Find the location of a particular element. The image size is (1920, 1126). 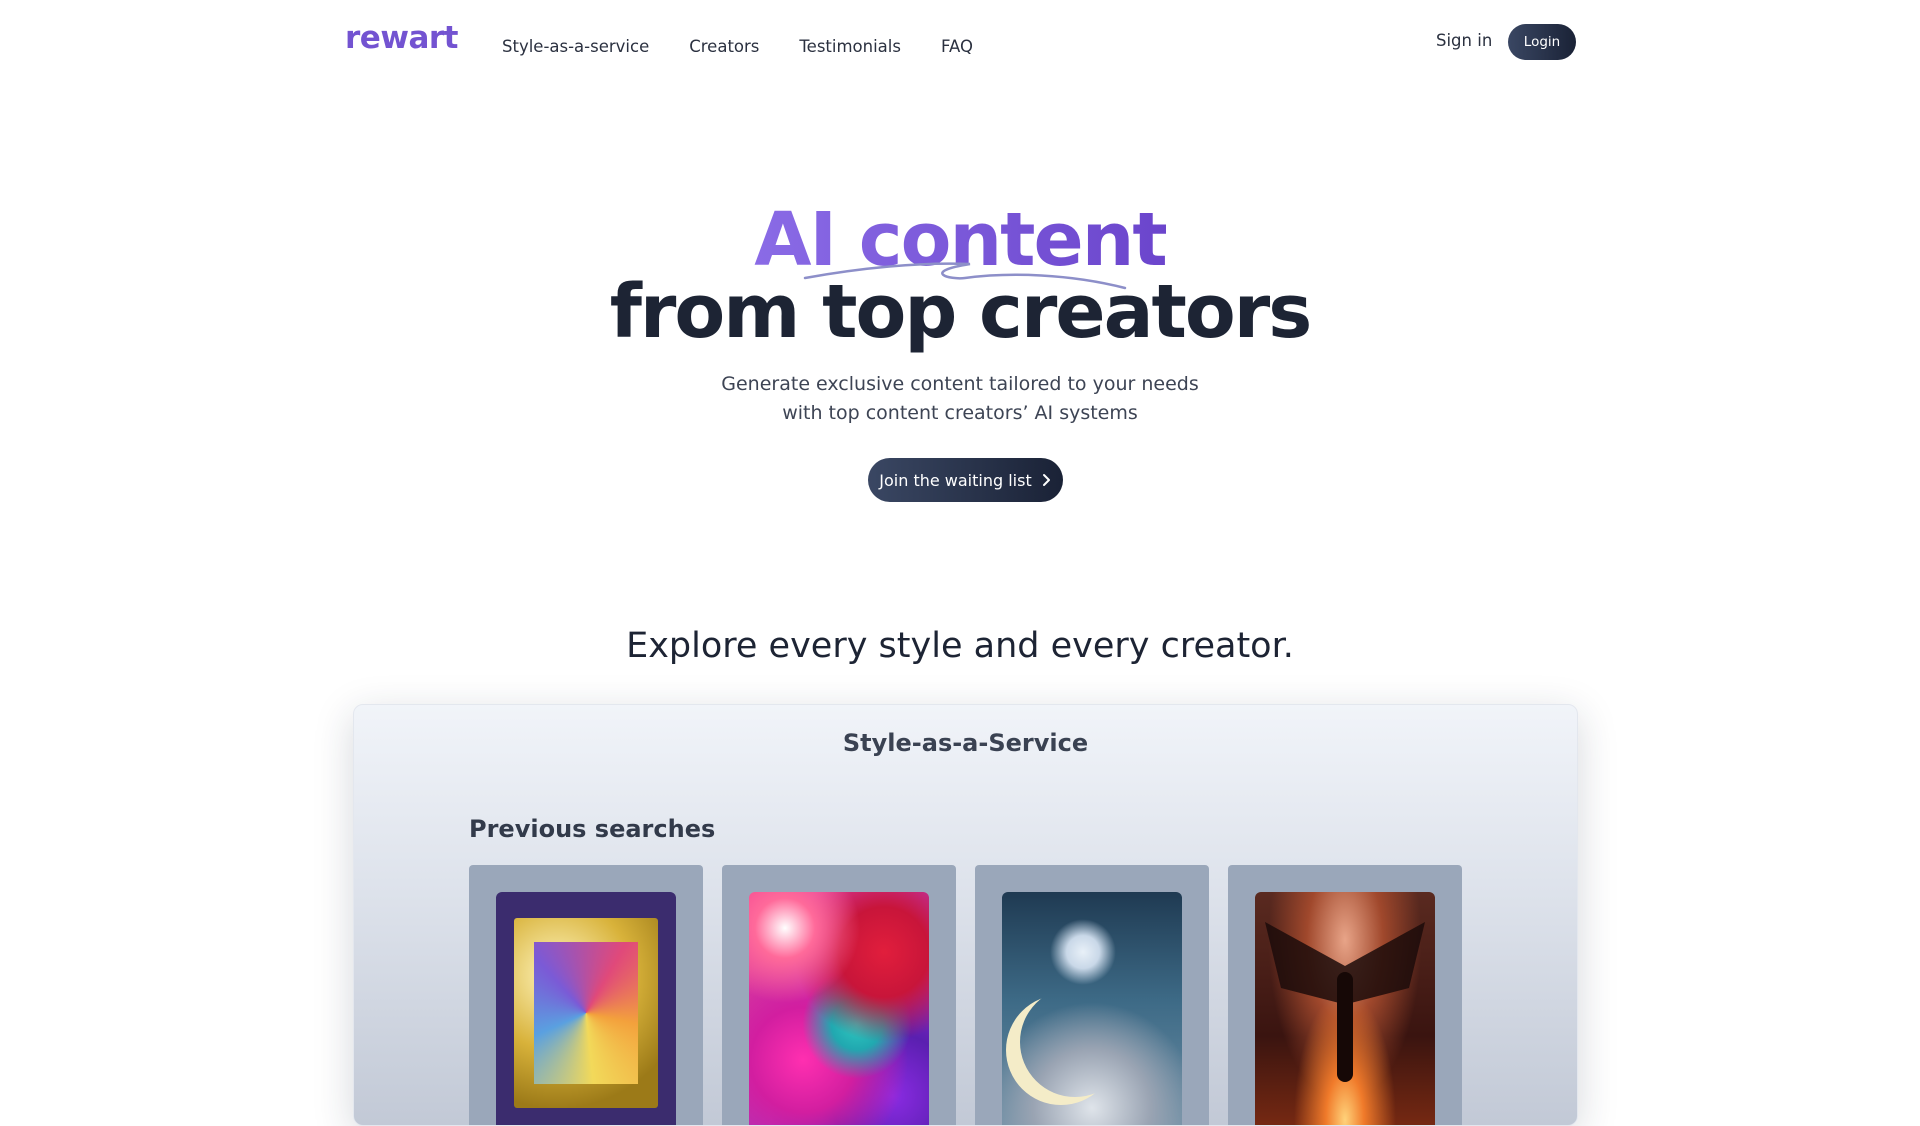

join-waiting-list-button: Join the waiting list is located at coordinates (965, 480).